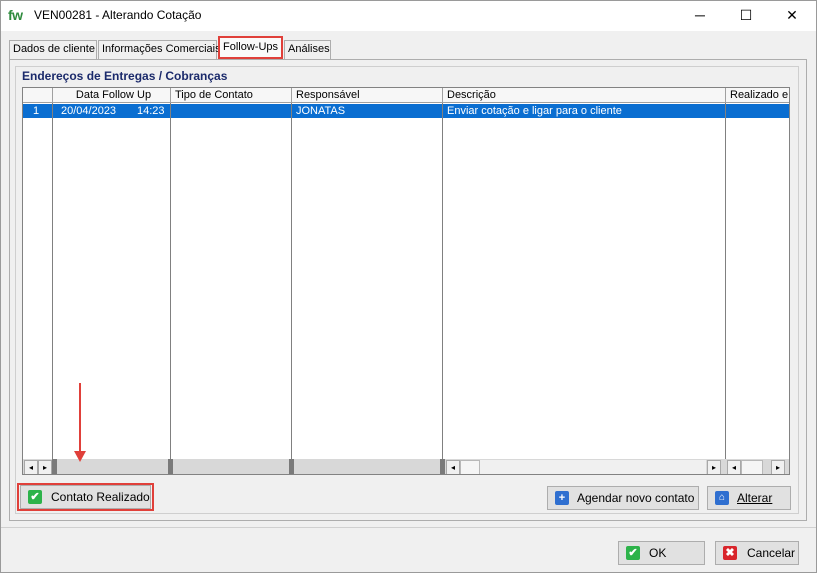  What do you see at coordinates (231, 95) in the screenshot?
I see `column-header-tipo: Tipo de Contato` at bounding box center [231, 95].